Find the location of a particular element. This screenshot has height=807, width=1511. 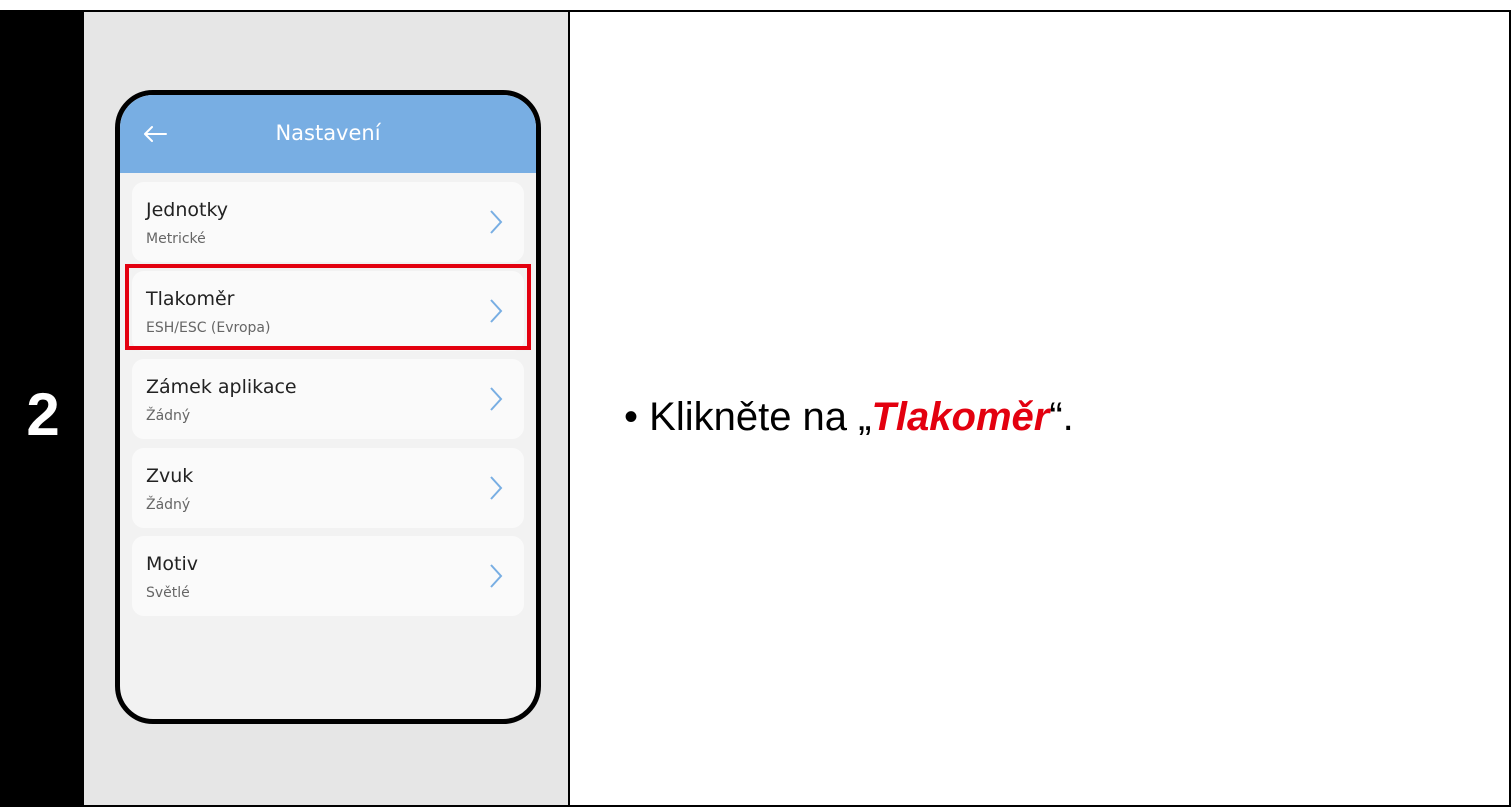

step-number: 2 is located at coordinates (43, 414).